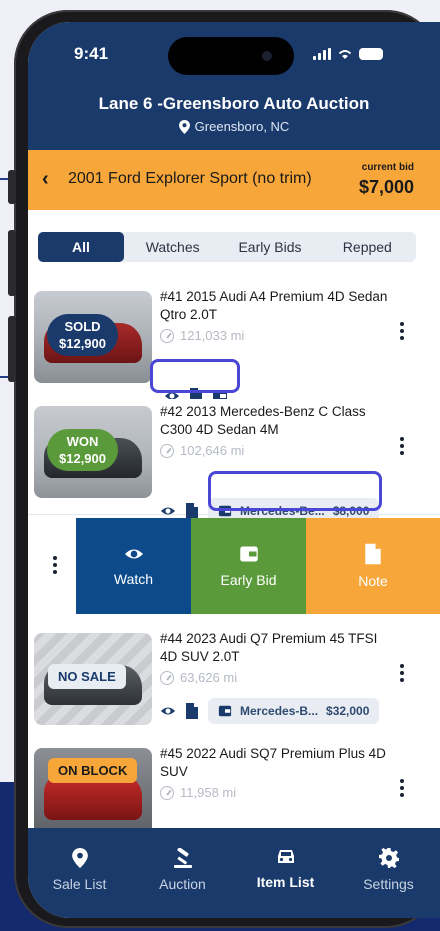  Describe the element at coordinates (285, 882) in the screenshot. I see `nav-item-list-label: Item List` at that location.